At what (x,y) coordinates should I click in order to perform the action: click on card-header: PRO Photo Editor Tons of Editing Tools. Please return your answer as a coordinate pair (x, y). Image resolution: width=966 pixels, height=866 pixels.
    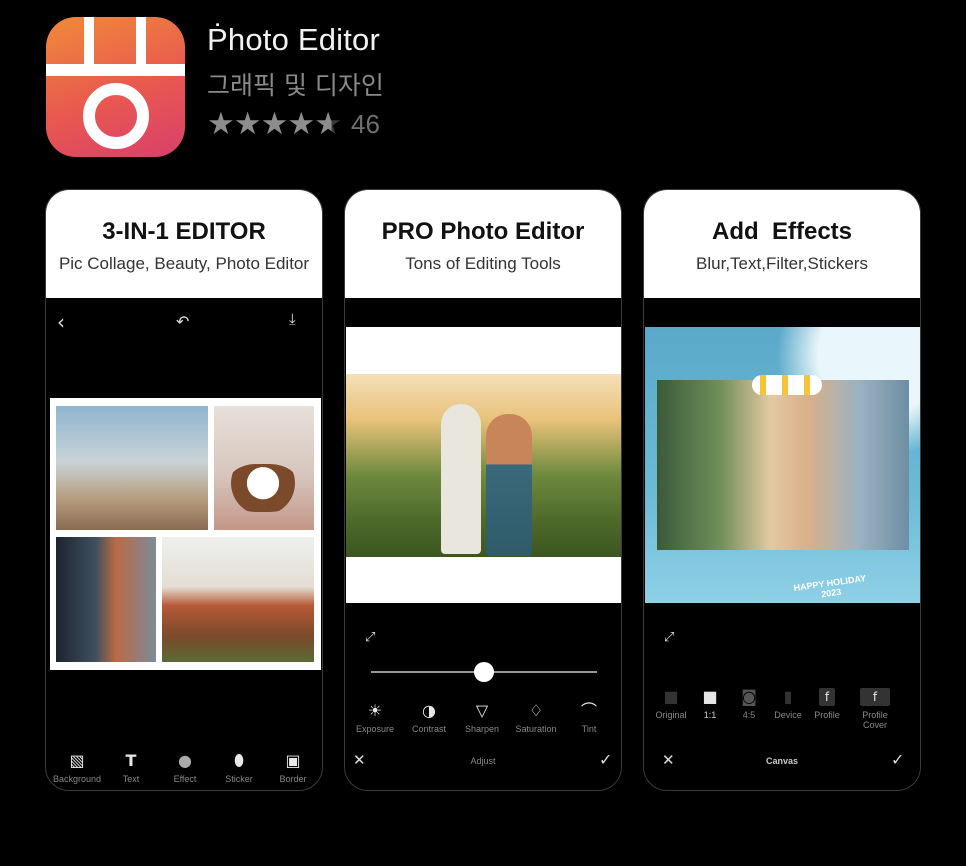
    Looking at the image, I should click on (483, 244).